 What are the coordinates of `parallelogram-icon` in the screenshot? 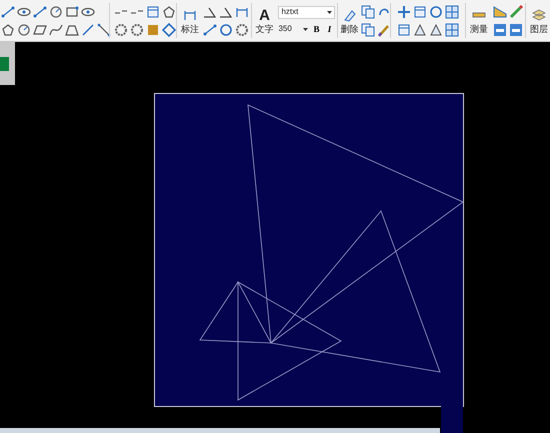 It's located at (40, 29).